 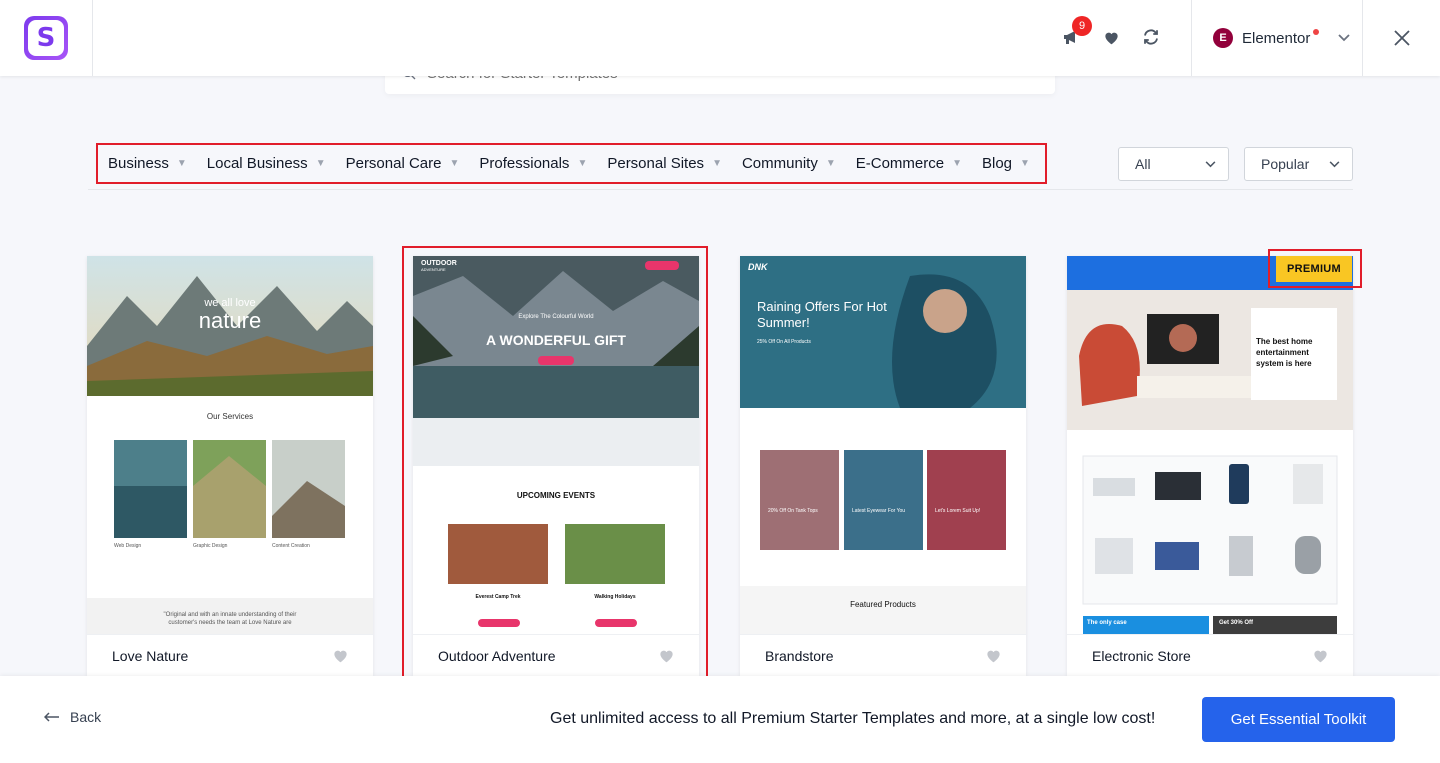 What do you see at coordinates (758, 267) in the screenshot?
I see `thumb-brand: DNK` at bounding box center [758, 267].